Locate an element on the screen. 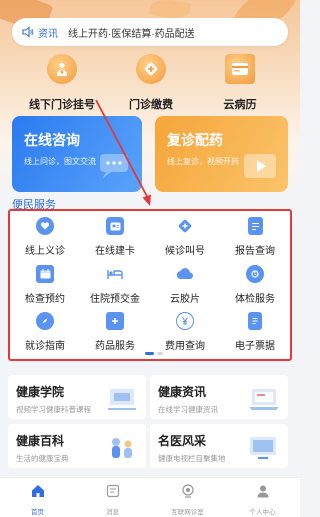  info-card-health-academy: 健康学院 视频学习健康科普课程 is located at coordinates (77, 397).